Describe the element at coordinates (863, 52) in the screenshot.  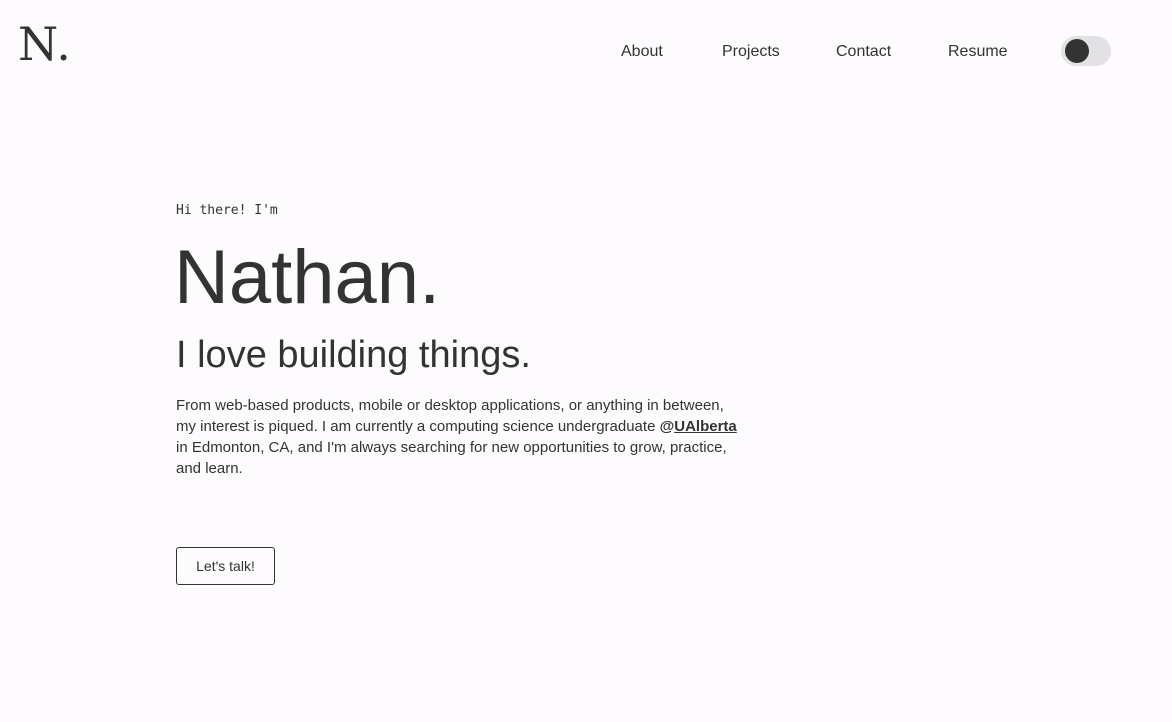
I see `nav-link-contact: Contact` at that location.